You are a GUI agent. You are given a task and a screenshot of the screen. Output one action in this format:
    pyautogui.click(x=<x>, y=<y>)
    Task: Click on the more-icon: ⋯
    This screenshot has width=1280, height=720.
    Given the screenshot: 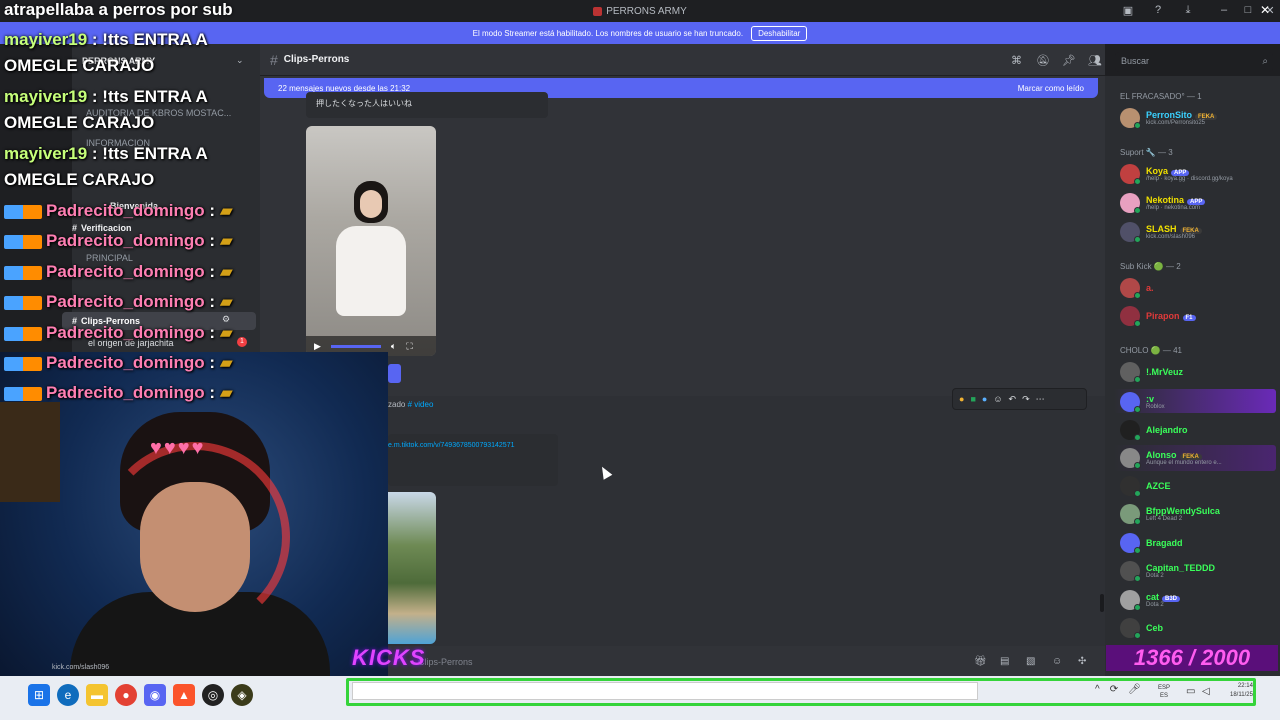 What is the action you would take?
    pyautogui.click(x=1040, y=399)
    